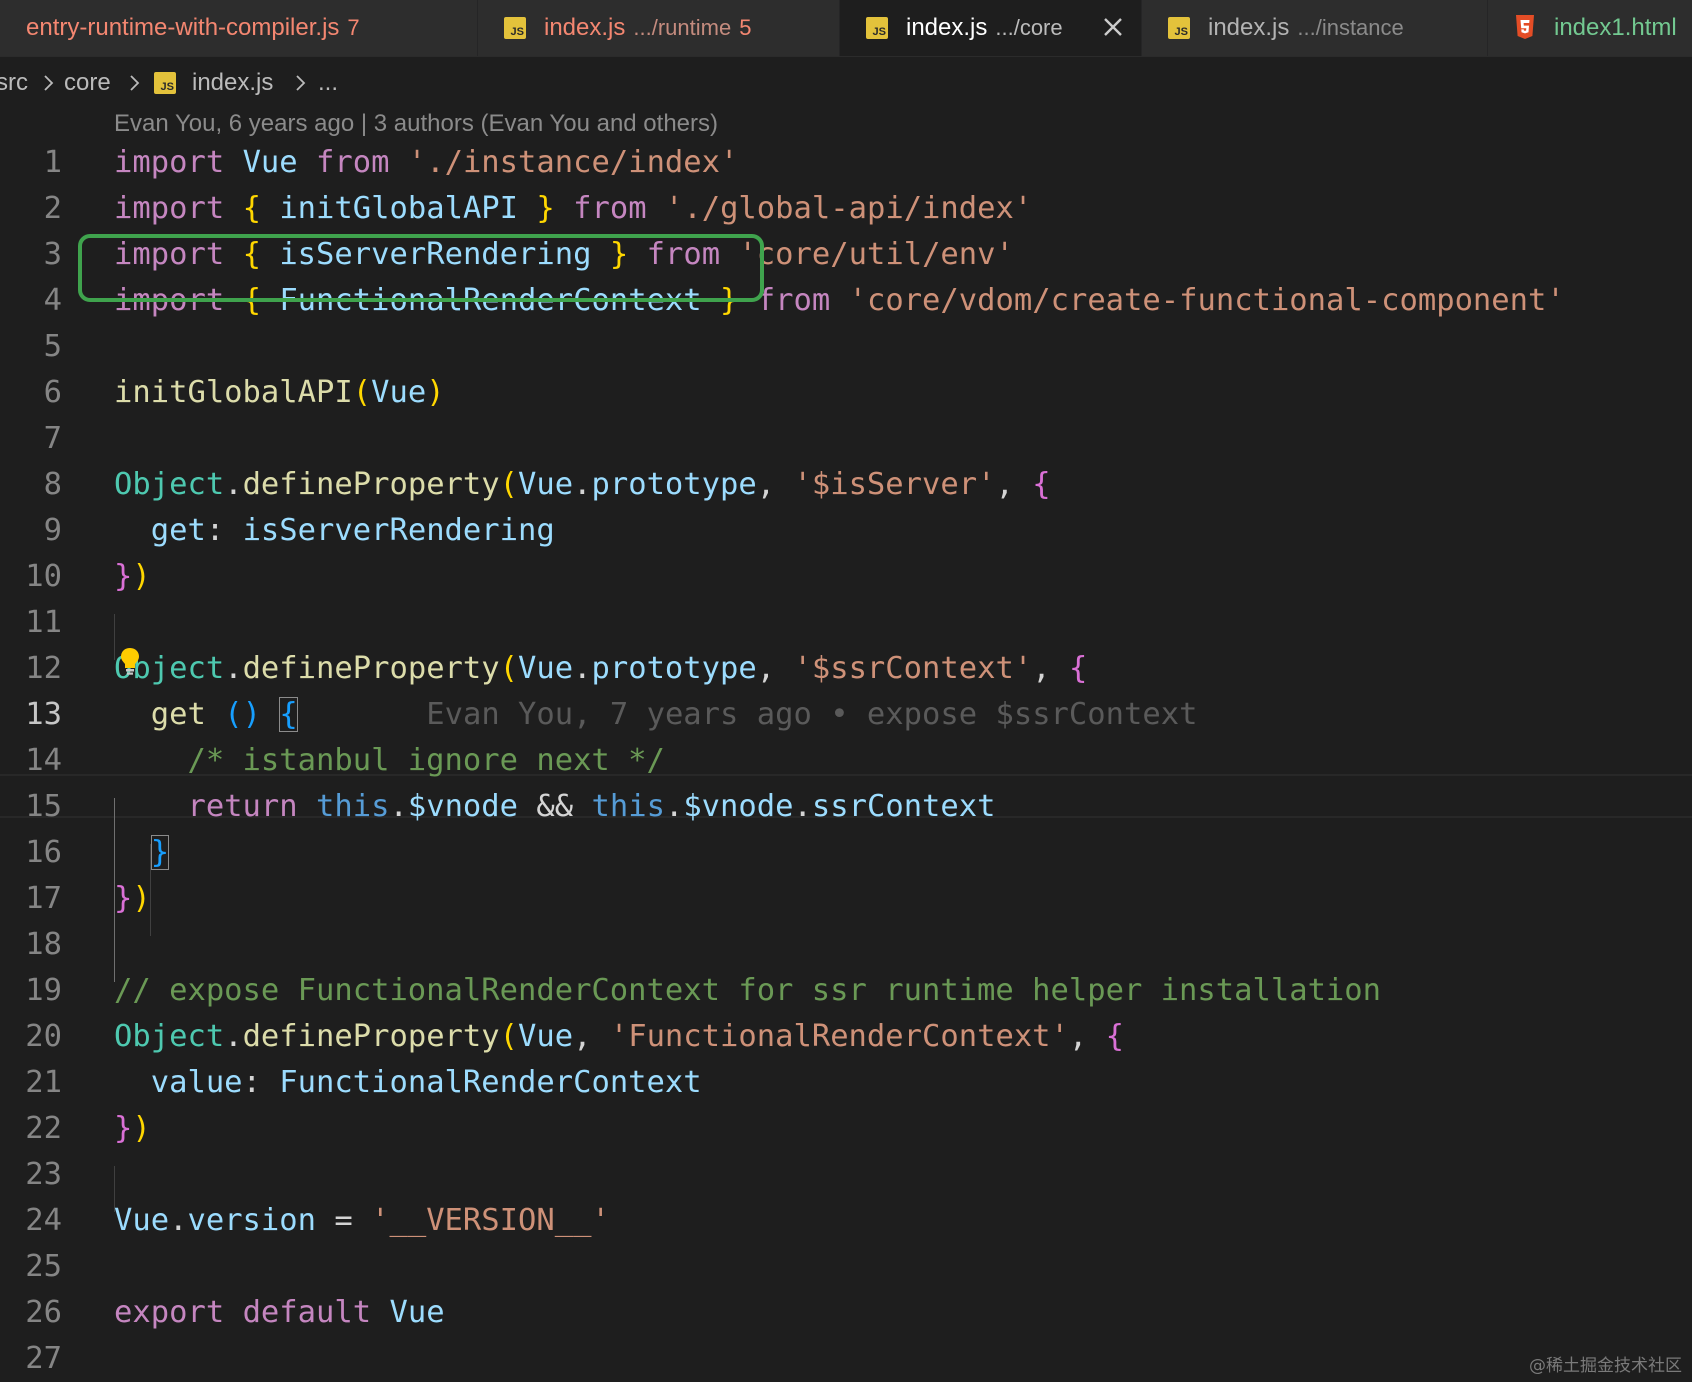 The height and width of the screenshot is (1382, 1692). Describe the element at coordinates (196, 1082) in the screenshot. I see `code-token: value` at that location.